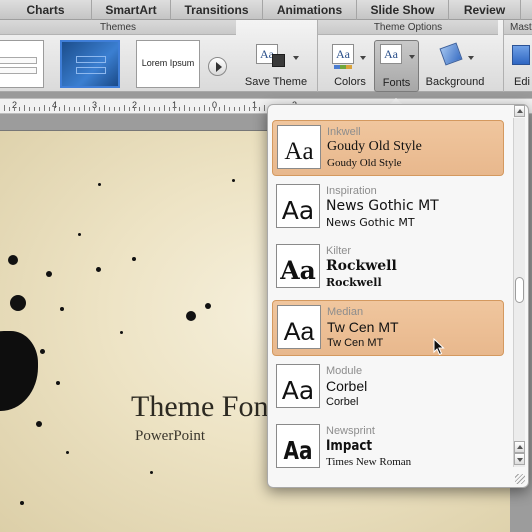 This screenshot has height=532, width=532. I want to click on background-button: Background, so click(455, 65).